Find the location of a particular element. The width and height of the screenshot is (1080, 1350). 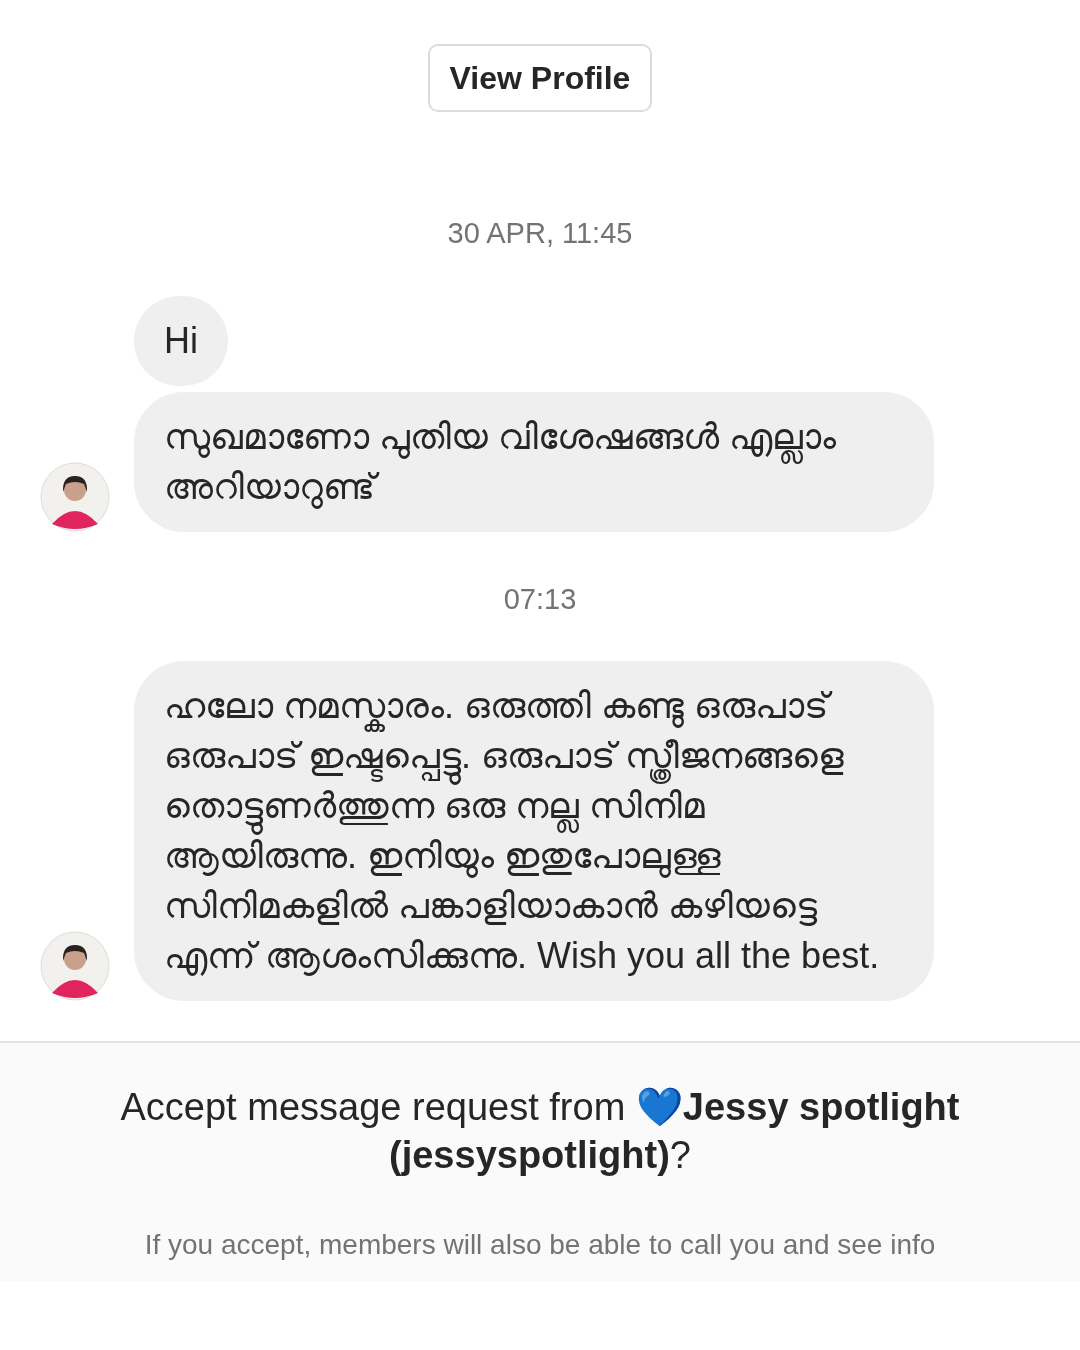

view-profile-button: View Profile is located at coordinates (540, 78).